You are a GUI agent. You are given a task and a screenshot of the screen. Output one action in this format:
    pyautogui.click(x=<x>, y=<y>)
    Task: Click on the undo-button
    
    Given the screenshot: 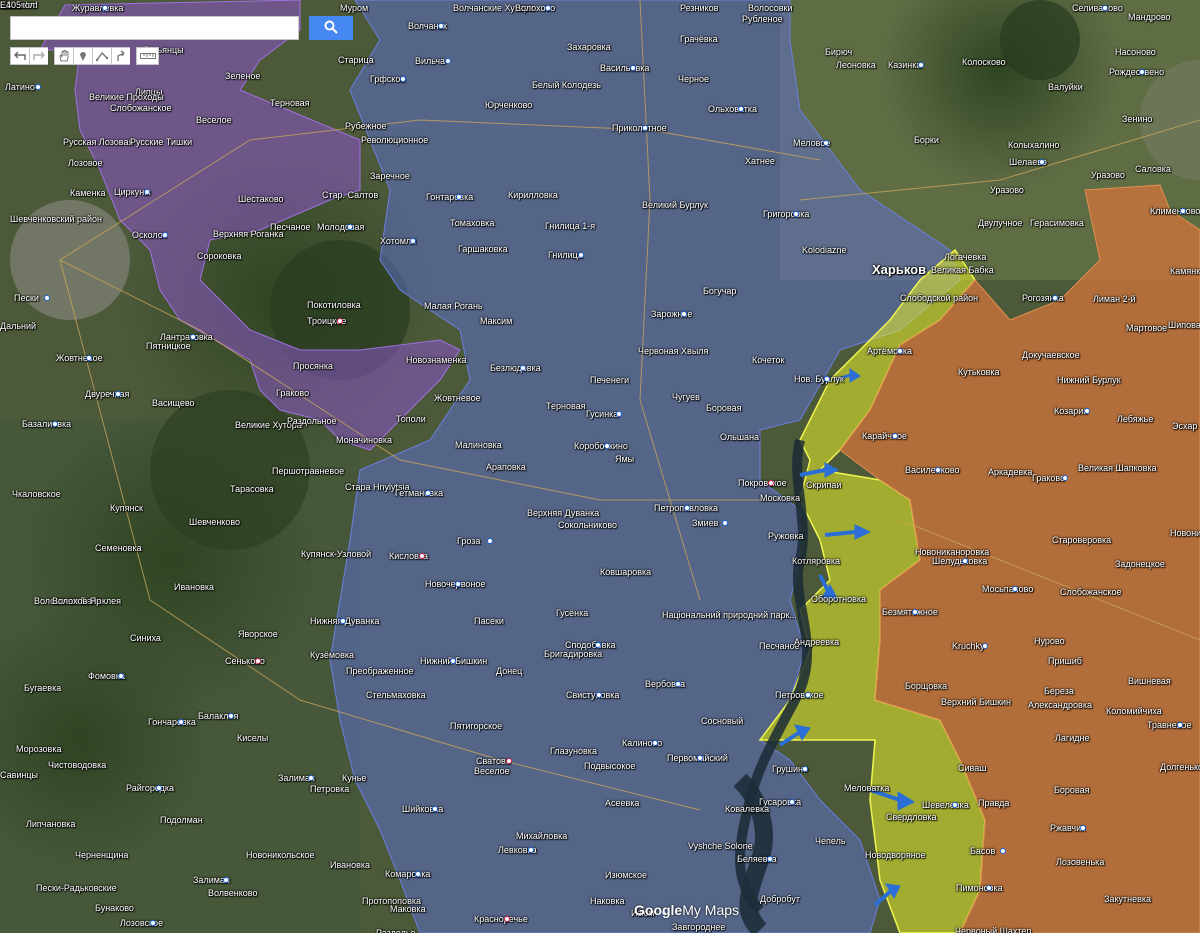 What is the action you would take?
    pyautogui.click(x=19, y=56)
    